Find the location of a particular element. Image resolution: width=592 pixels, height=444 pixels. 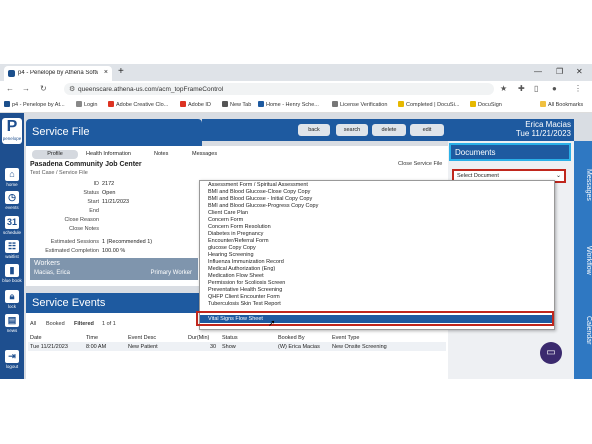

tab-messages-rail: Messages is located at coordinates (583, 185).